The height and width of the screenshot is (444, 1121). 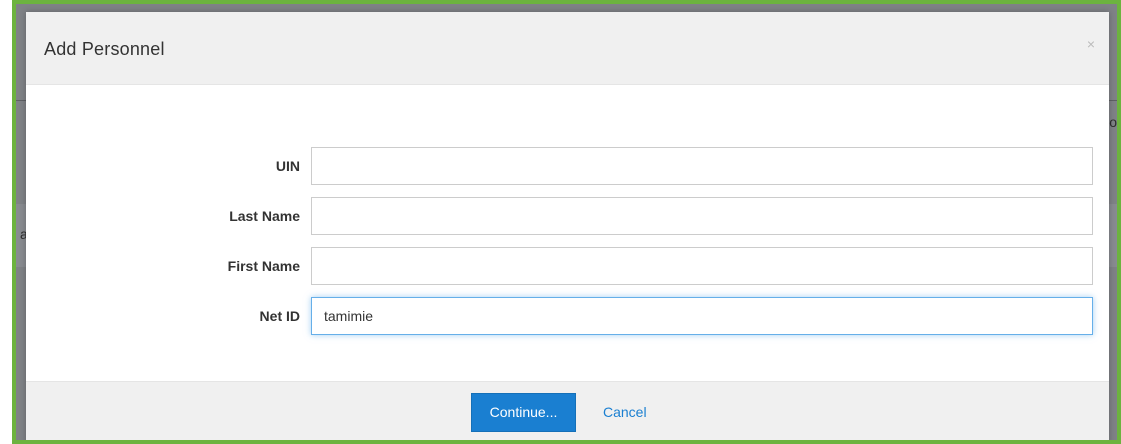 I want to click on last-name-input, so click(x=702, y=216).